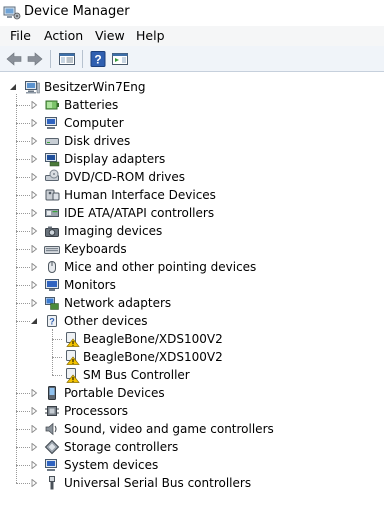 The width and height of the screenshot is (384, 525). I want to click on tree-category-label: IDE ATA/ATAPI controllers, so click(139, 213).